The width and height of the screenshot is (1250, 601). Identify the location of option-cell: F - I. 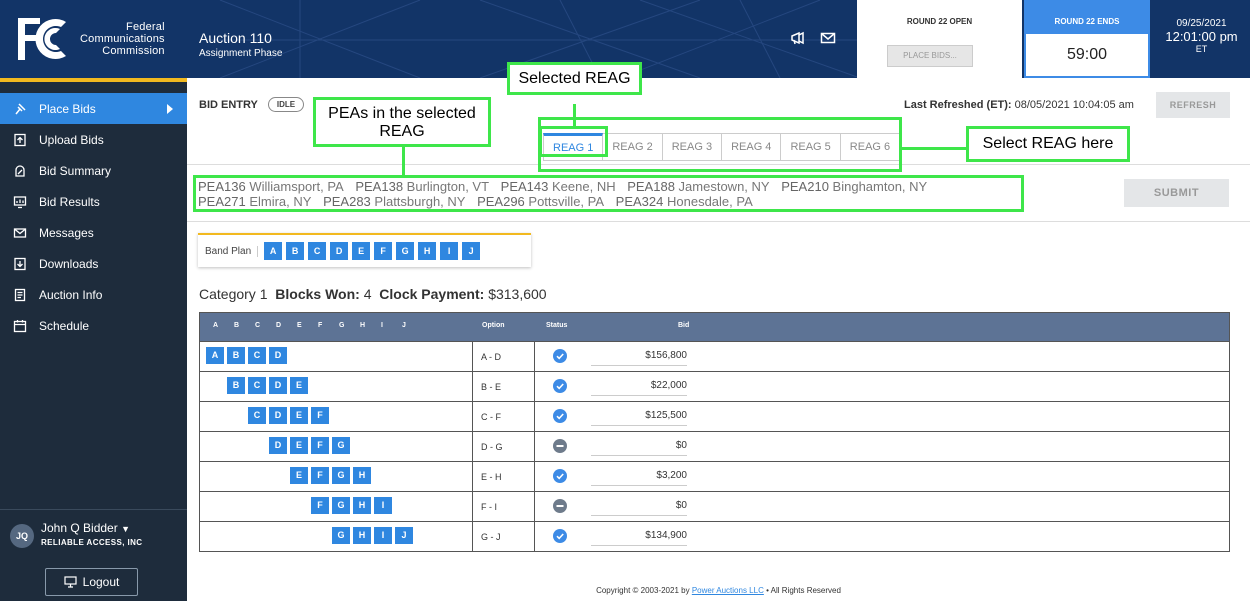
(489, 507).